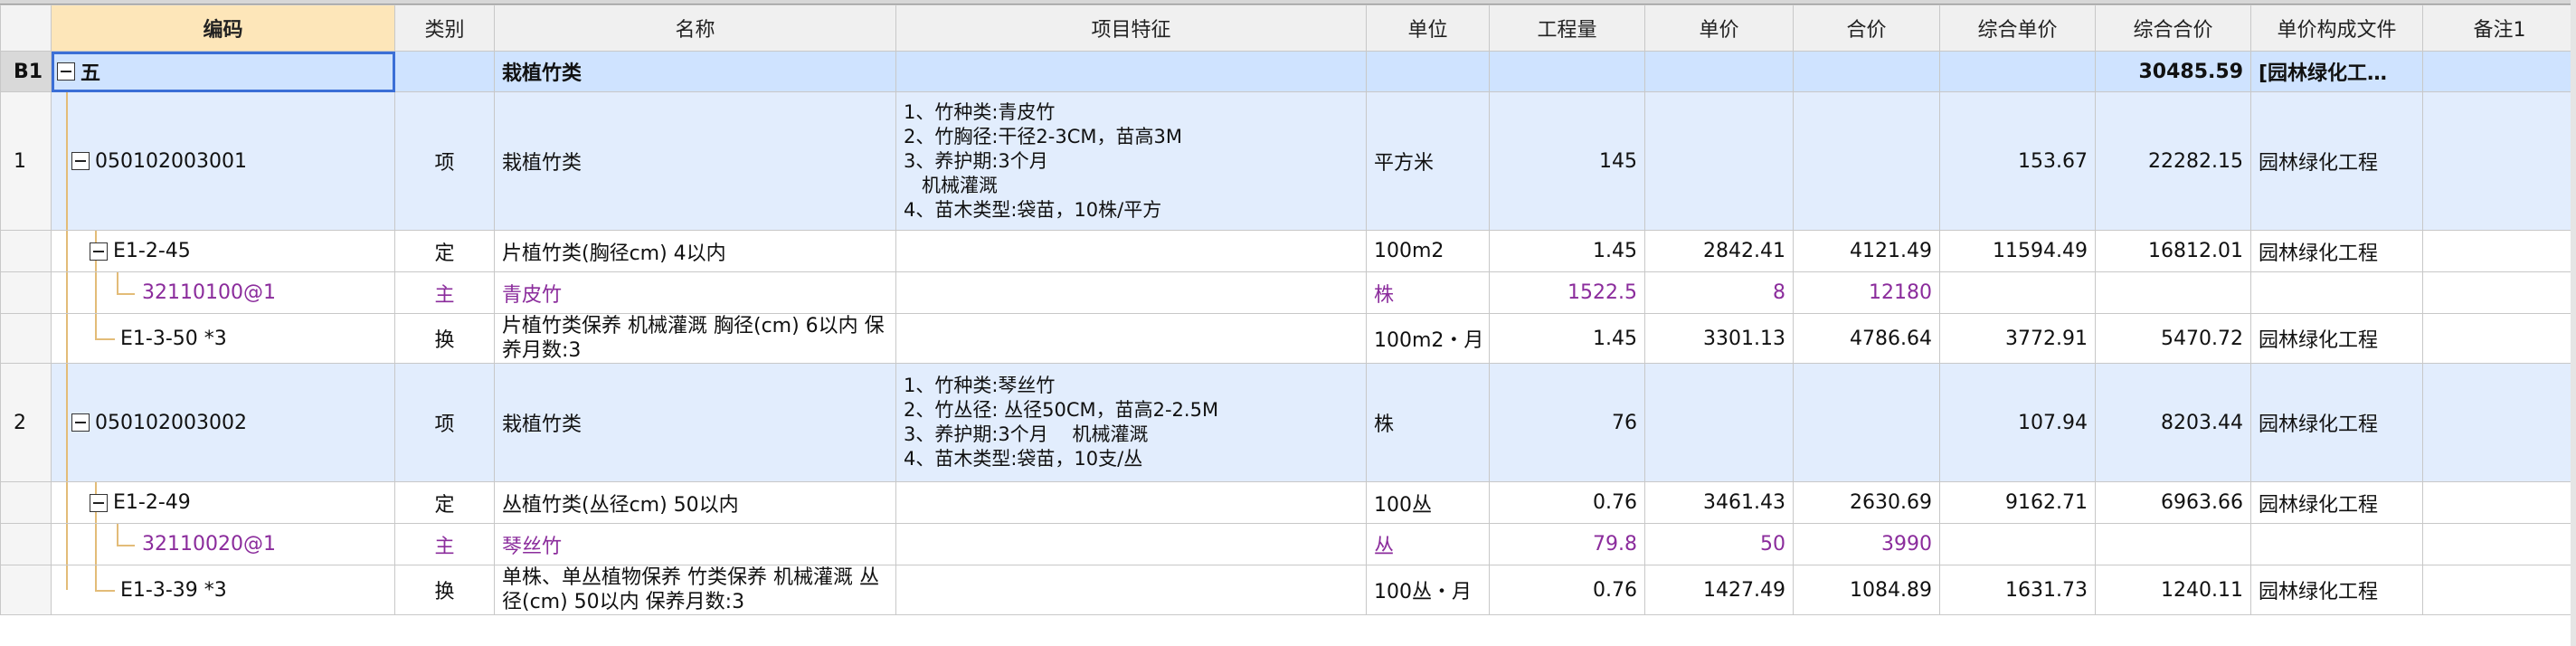 The height and width of the screenshot is (646, 2576). Describe the element at coordinates (2173, 251) in the screenshot. I see `comp-amount-cell: 16812.01` at that location.